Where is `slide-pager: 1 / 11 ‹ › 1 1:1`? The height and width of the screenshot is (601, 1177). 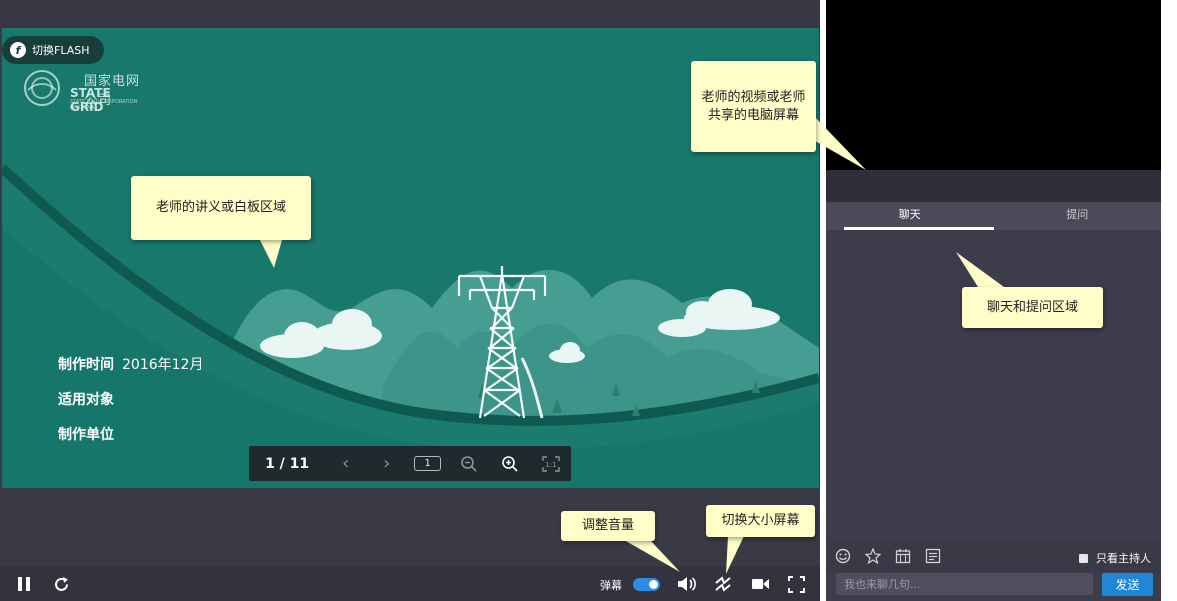 slide-pager: 1 / 11 ‹ › 1 1:1 is located at coordinates (410, 463).